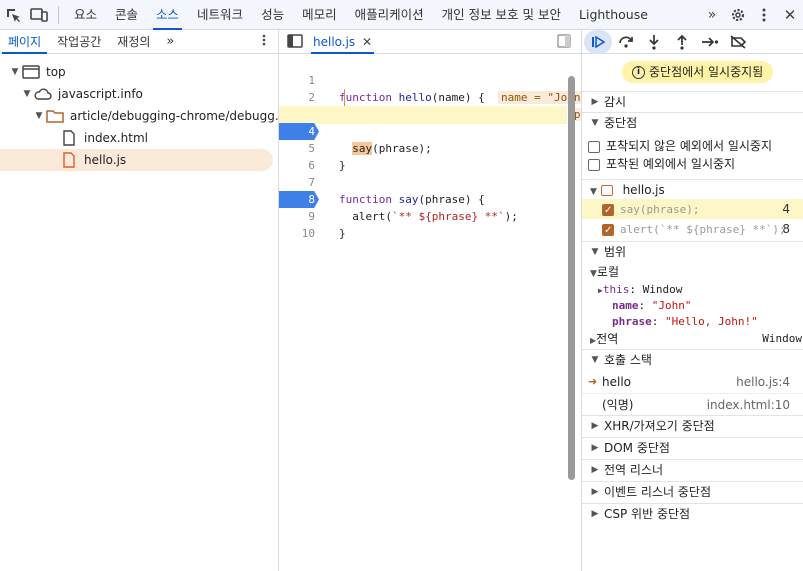 The height and width of the screenshot is (571, 803). Describe the element at coordinates (39, 15) in the screenshot. I see `device-toggle-icon` at that location.